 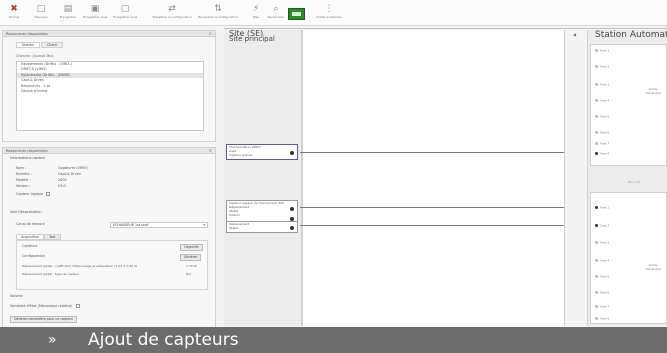 I want to click on station-port-active: Voie 8, so click(x=602, y=154).